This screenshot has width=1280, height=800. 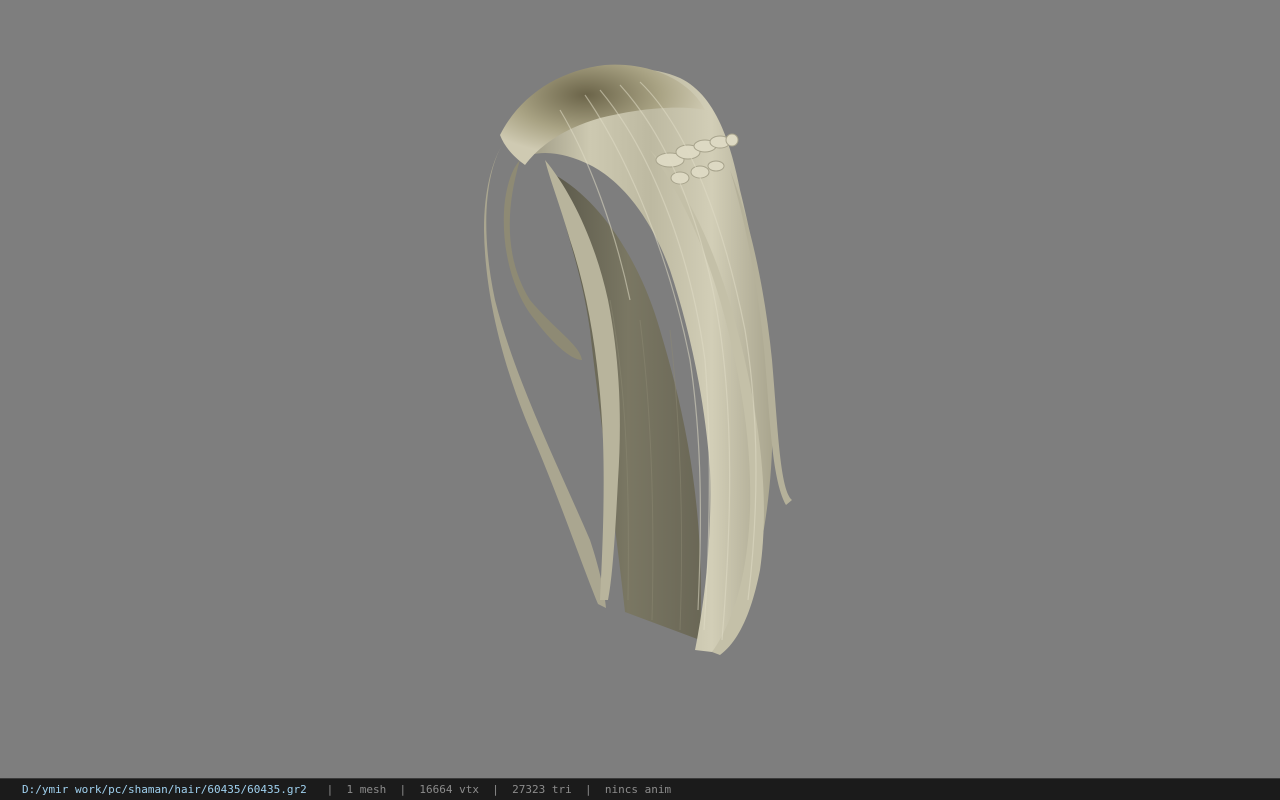 I want to click on triangle-count: 27323 tri, so click(x=542, y=789).